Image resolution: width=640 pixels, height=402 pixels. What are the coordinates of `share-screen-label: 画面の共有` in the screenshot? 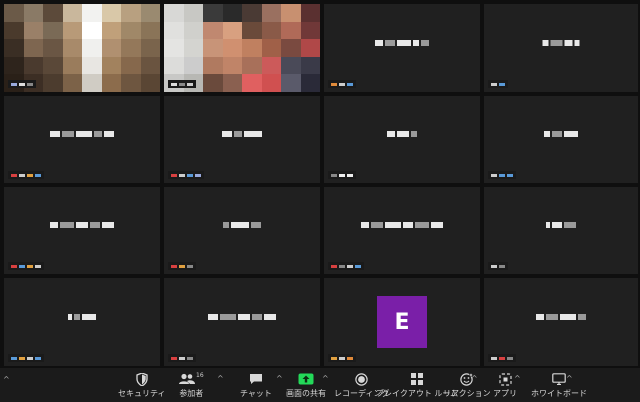 It's located at (306, 393).